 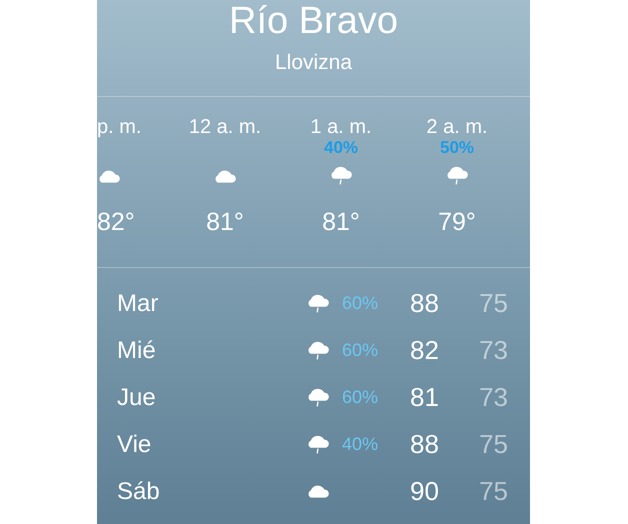 What do you see at coordinates (313, 21) in the screenshot?
I see `city-name: Río Bravo` at bounding box center [313, 21].